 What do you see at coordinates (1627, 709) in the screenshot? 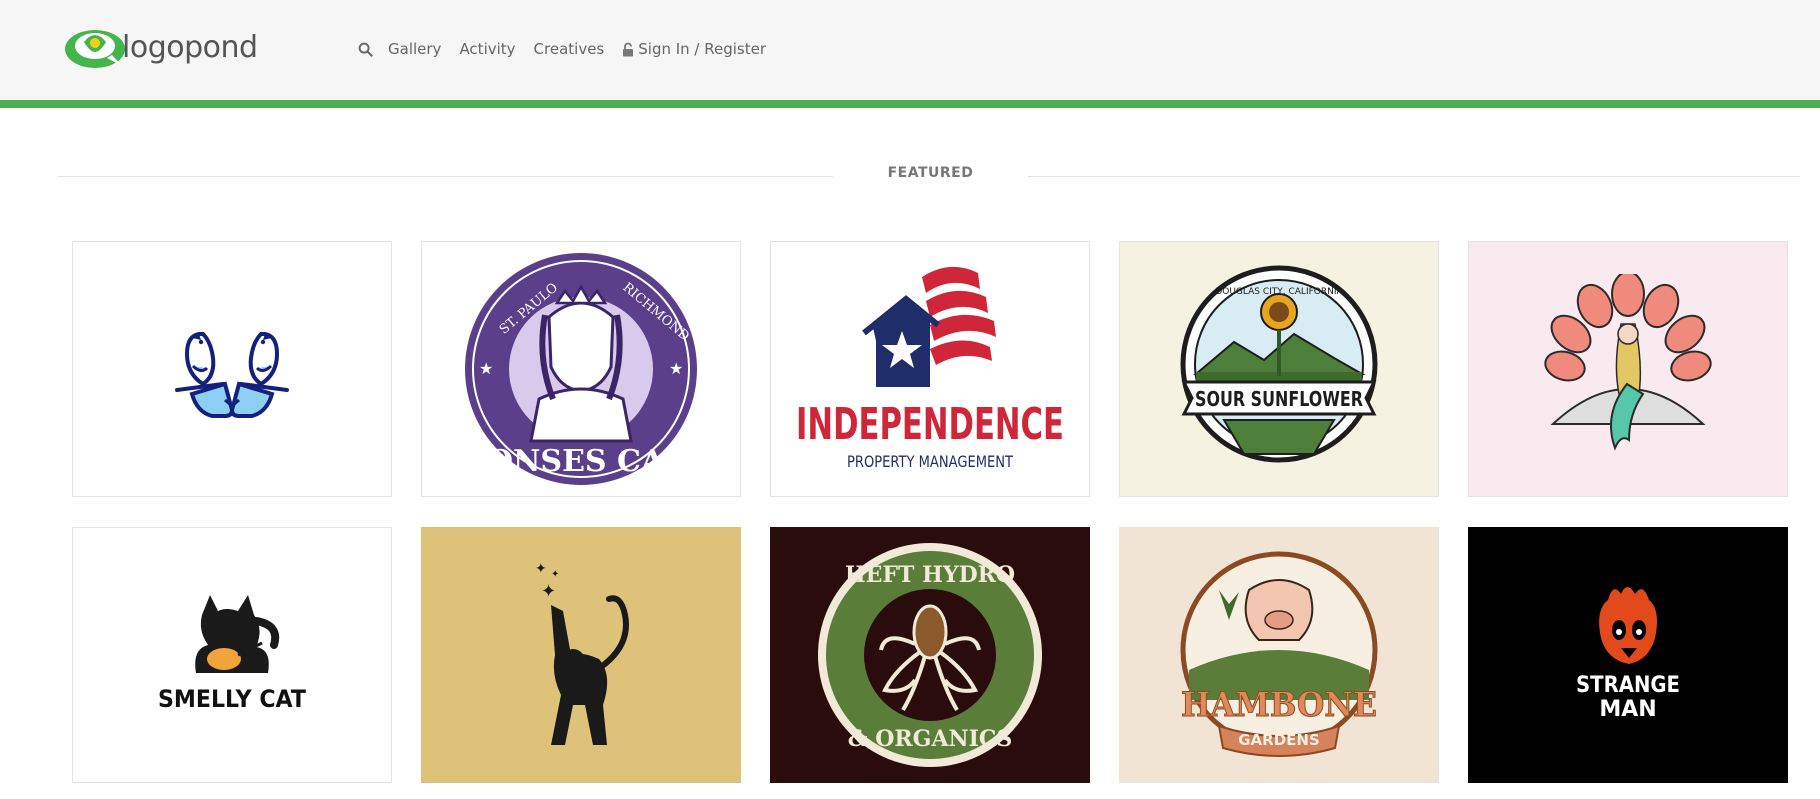
I see `strange-man-subtitle: MAN` at bounding box center [1627, 709].